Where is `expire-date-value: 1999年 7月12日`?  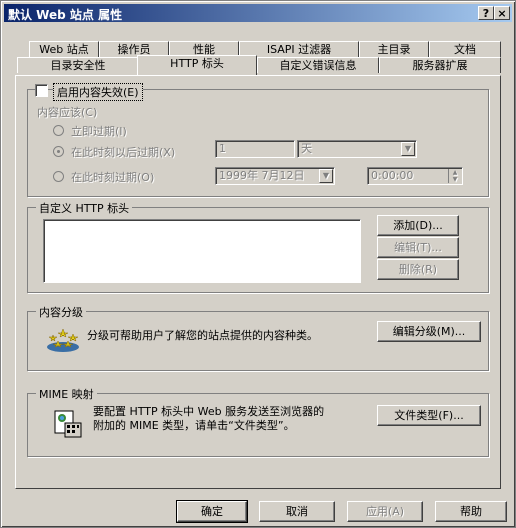 expire-date-value: 1999年 7月12日 is located at coordinates (262, 175).